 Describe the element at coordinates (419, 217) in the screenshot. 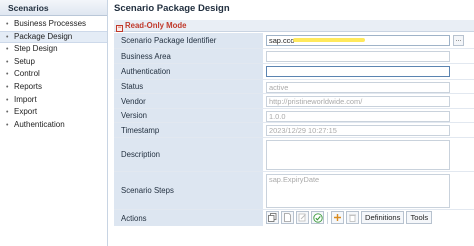

I see `tools-button: Tools` at that location.